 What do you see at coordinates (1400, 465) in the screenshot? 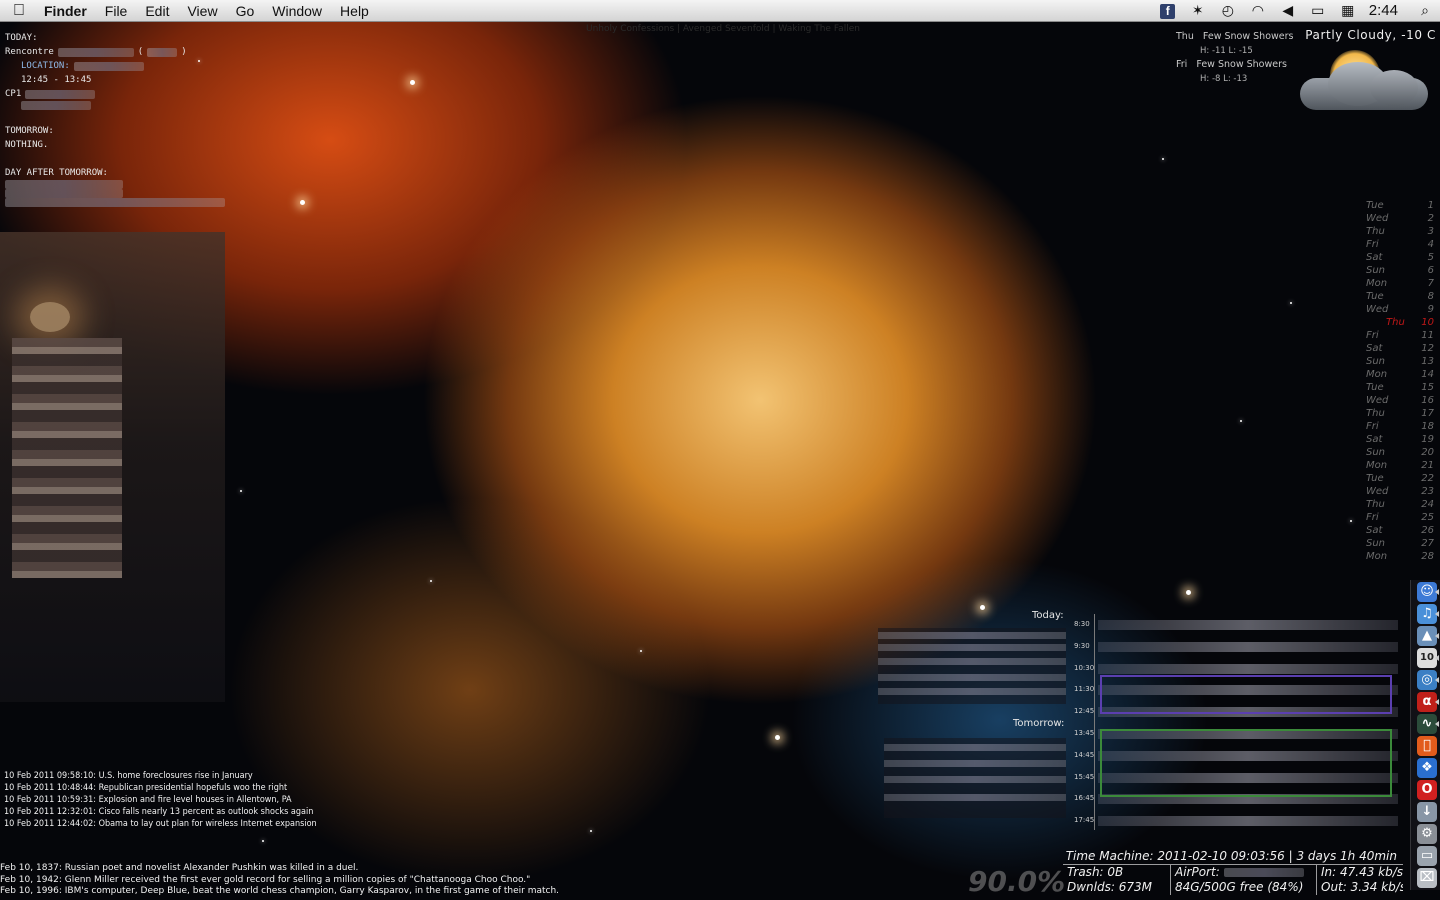
I see `calendar-day: Mon 21` at bounding box center [1400, 465].